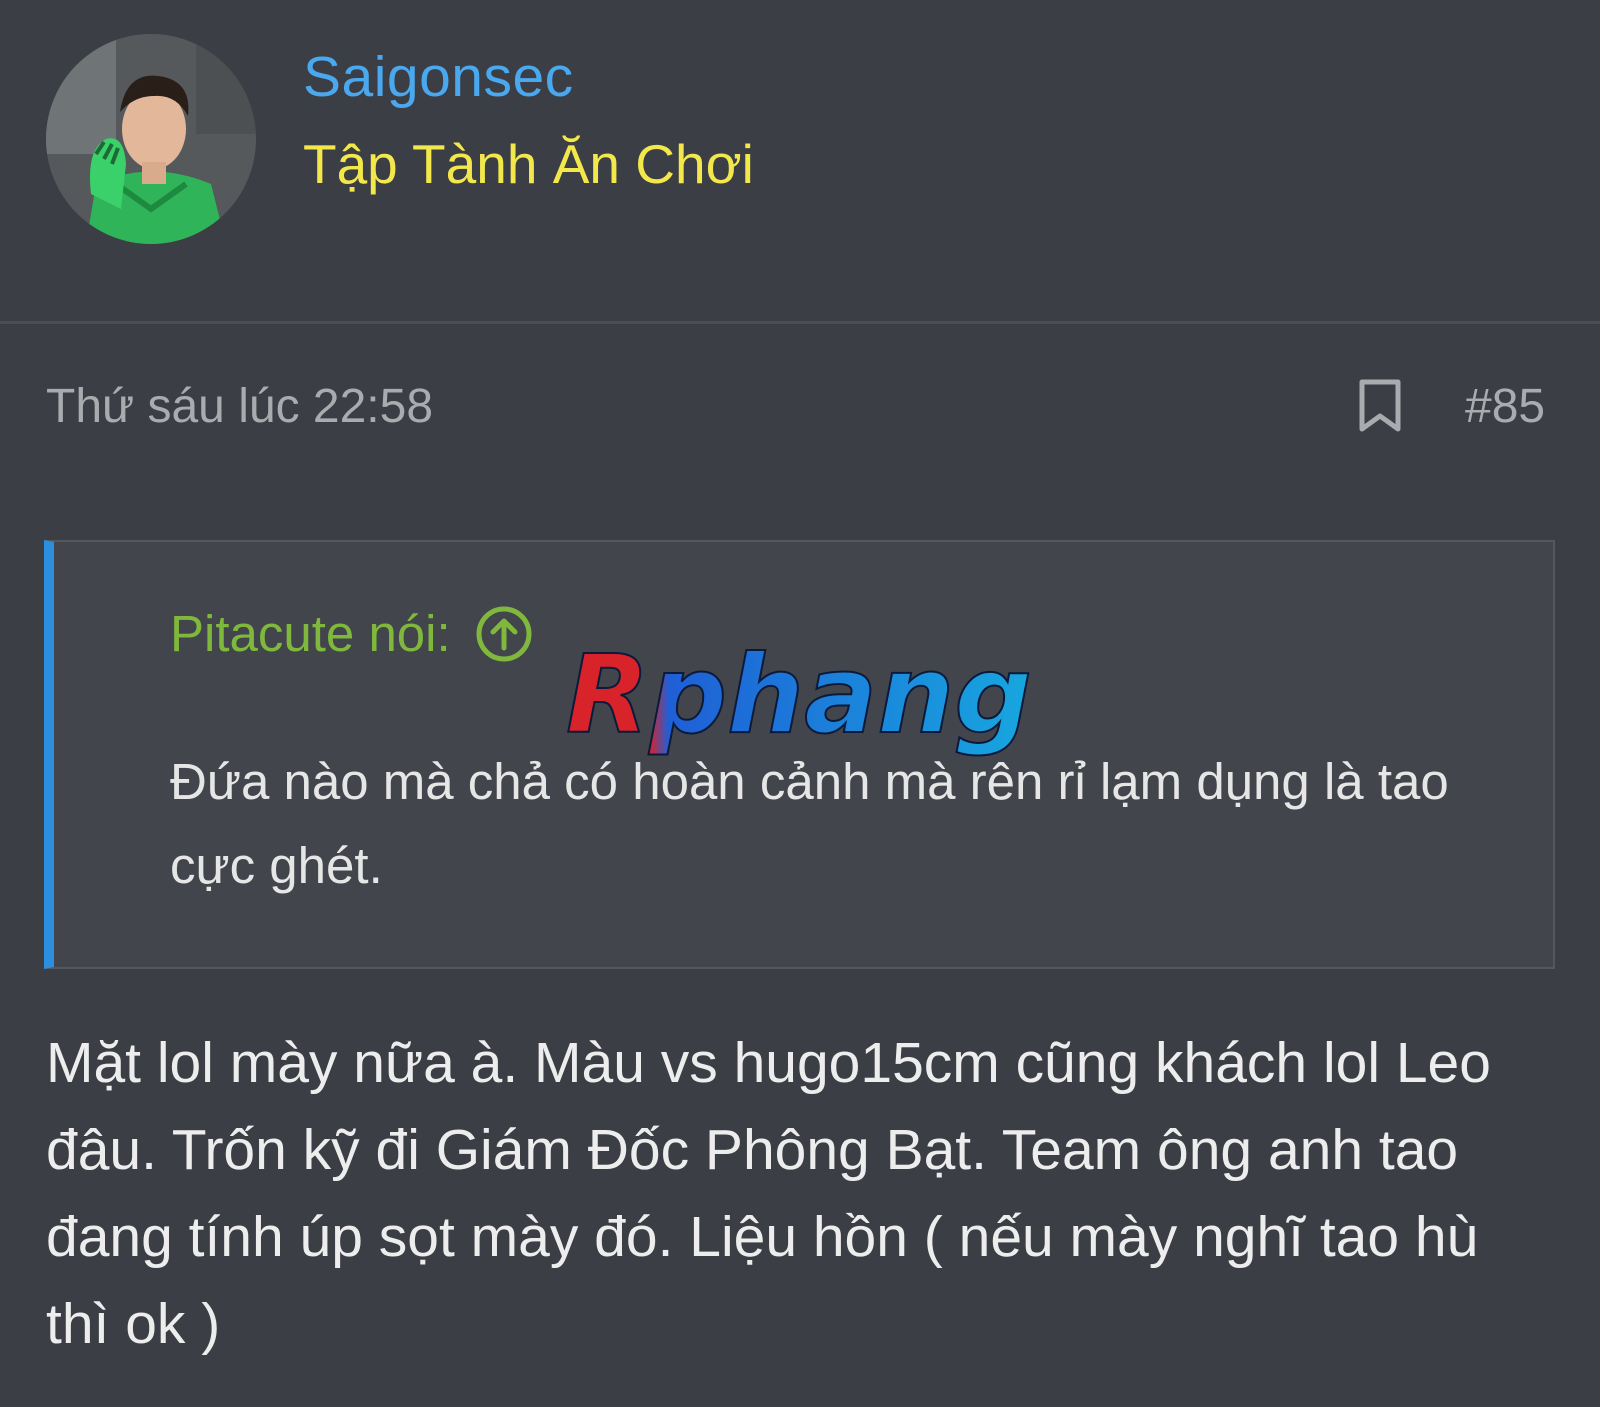 The width and height of the screenshot is (1600, 1407). Describe the element at coordinates (1505, 406) in the screenshot. I see `post-number-link: #85` at that location.